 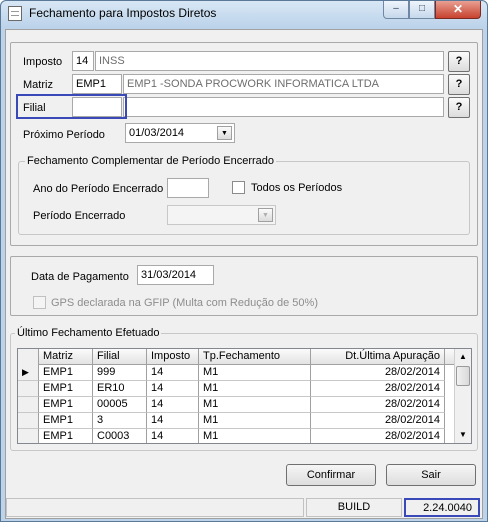 I want to click on table-row: EMP1 C0003 14 M1 28/02/2014, so click(x=236, y=436).